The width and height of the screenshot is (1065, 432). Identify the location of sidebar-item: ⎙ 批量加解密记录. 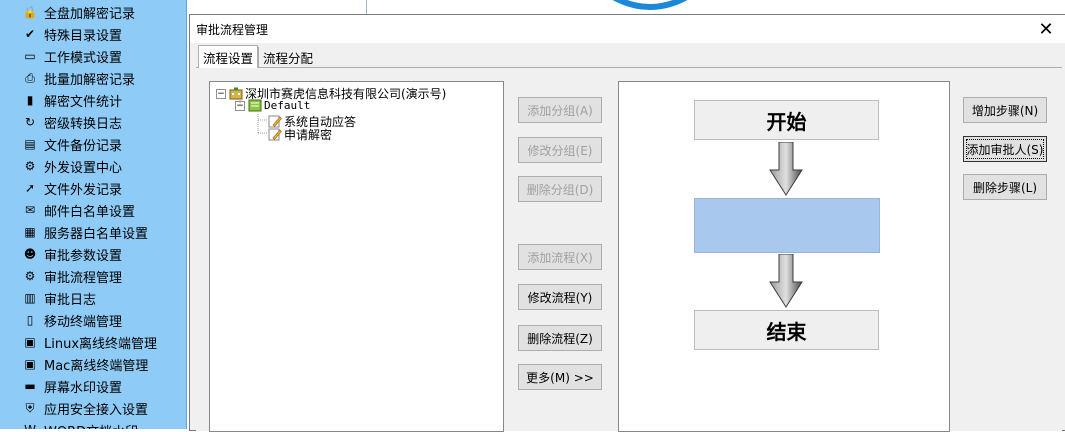
(78, 78).